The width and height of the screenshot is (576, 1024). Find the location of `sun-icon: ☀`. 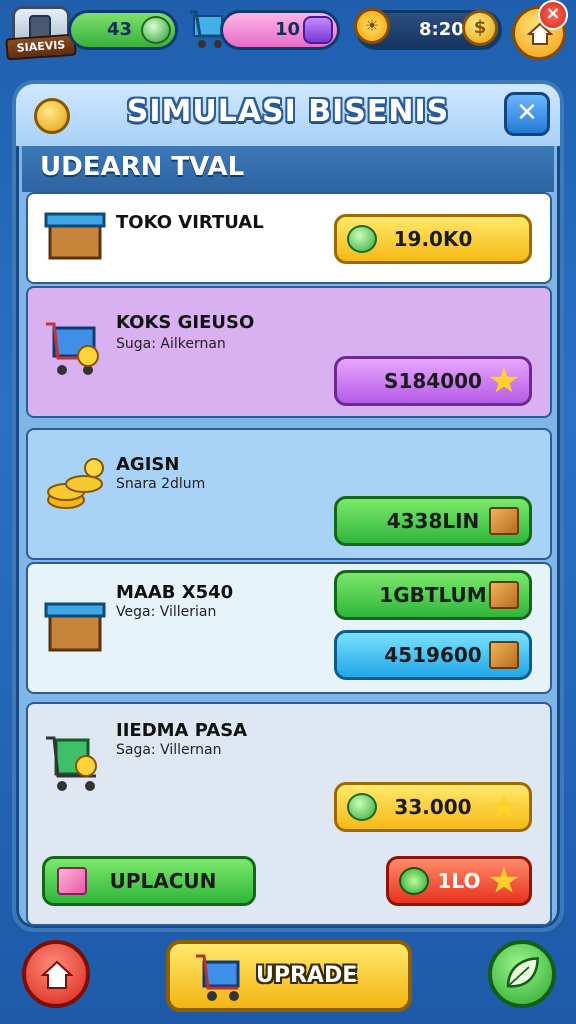

sun-icon: ☀ is located at coordinates (372, 26).